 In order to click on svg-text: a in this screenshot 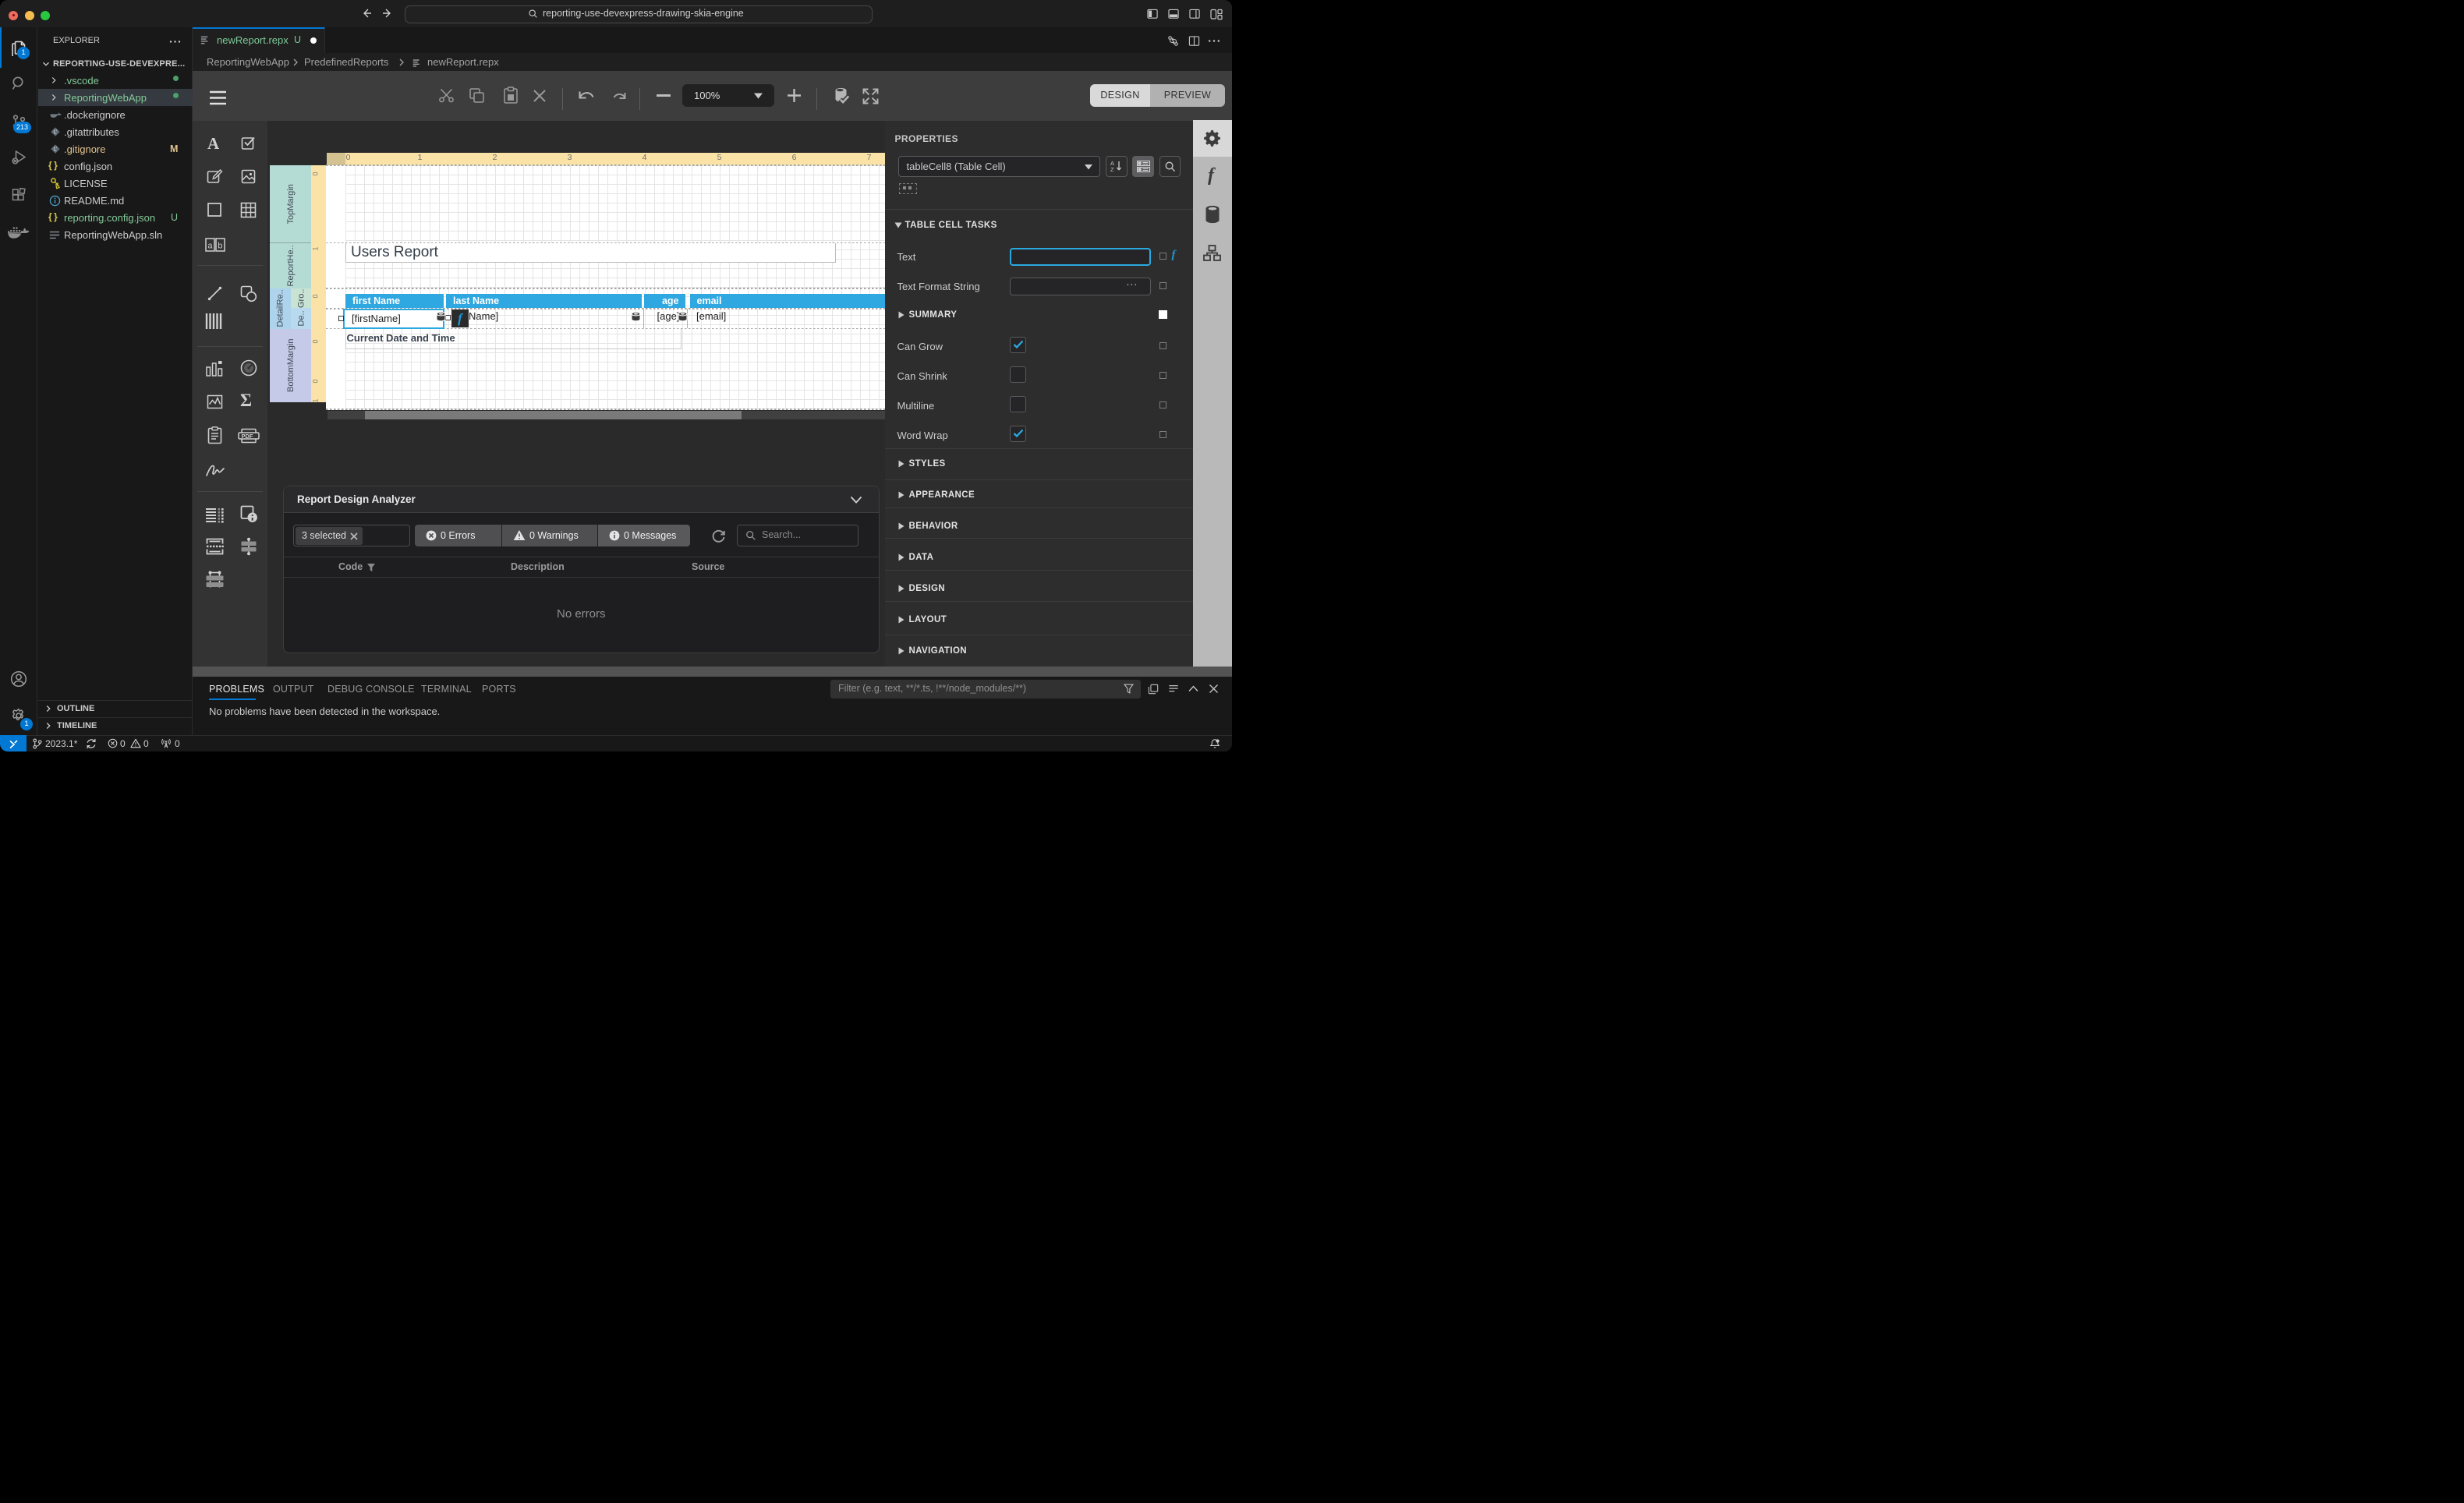, I will do `click(210, 246)`.